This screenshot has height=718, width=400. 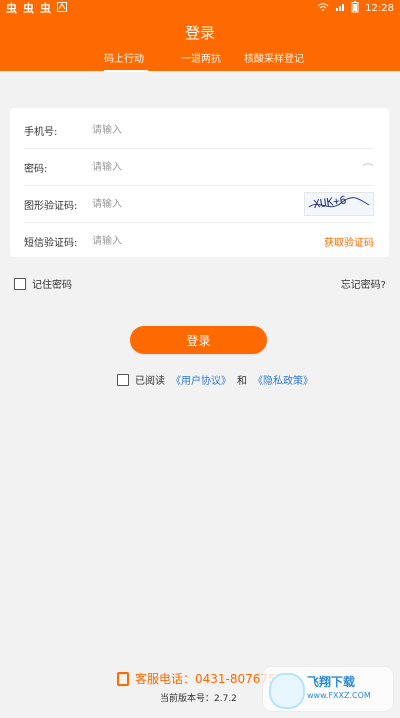 What do you see at coordinates (124, 57) in the screenshot?
I see `tab-code-action: 码上行动` at bounding box center [124, 57].